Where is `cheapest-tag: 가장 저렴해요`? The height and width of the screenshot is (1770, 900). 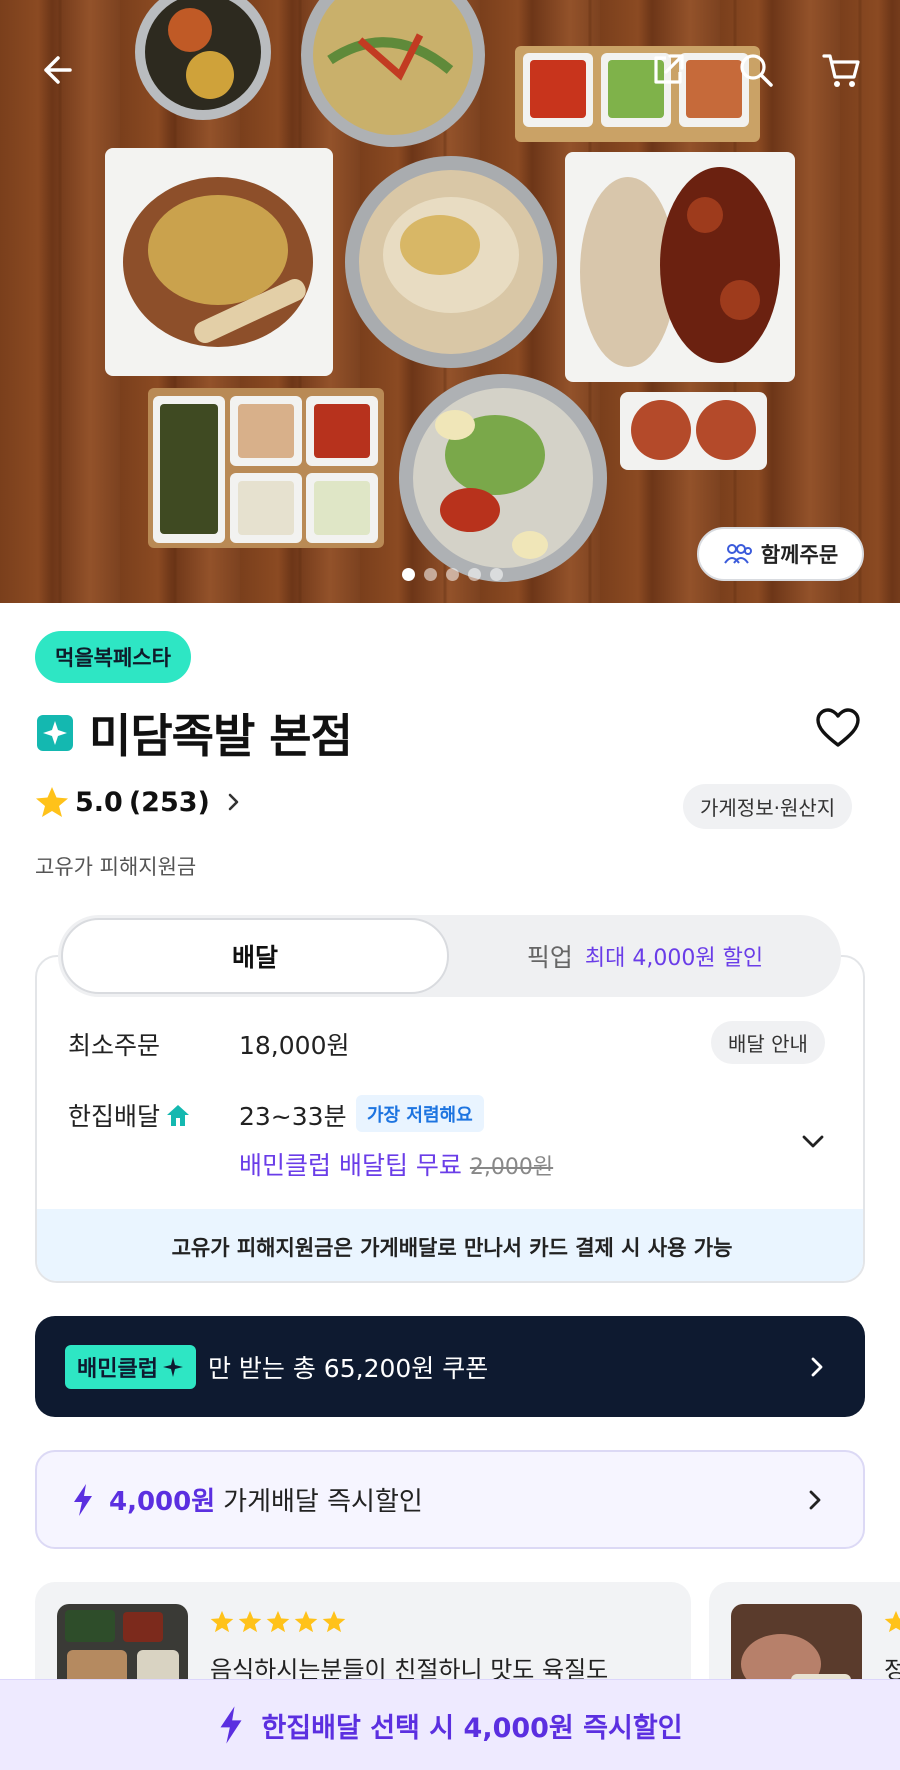 cheapest-tag: 가장 저렴해요 is located at coordinates (420, 1113).